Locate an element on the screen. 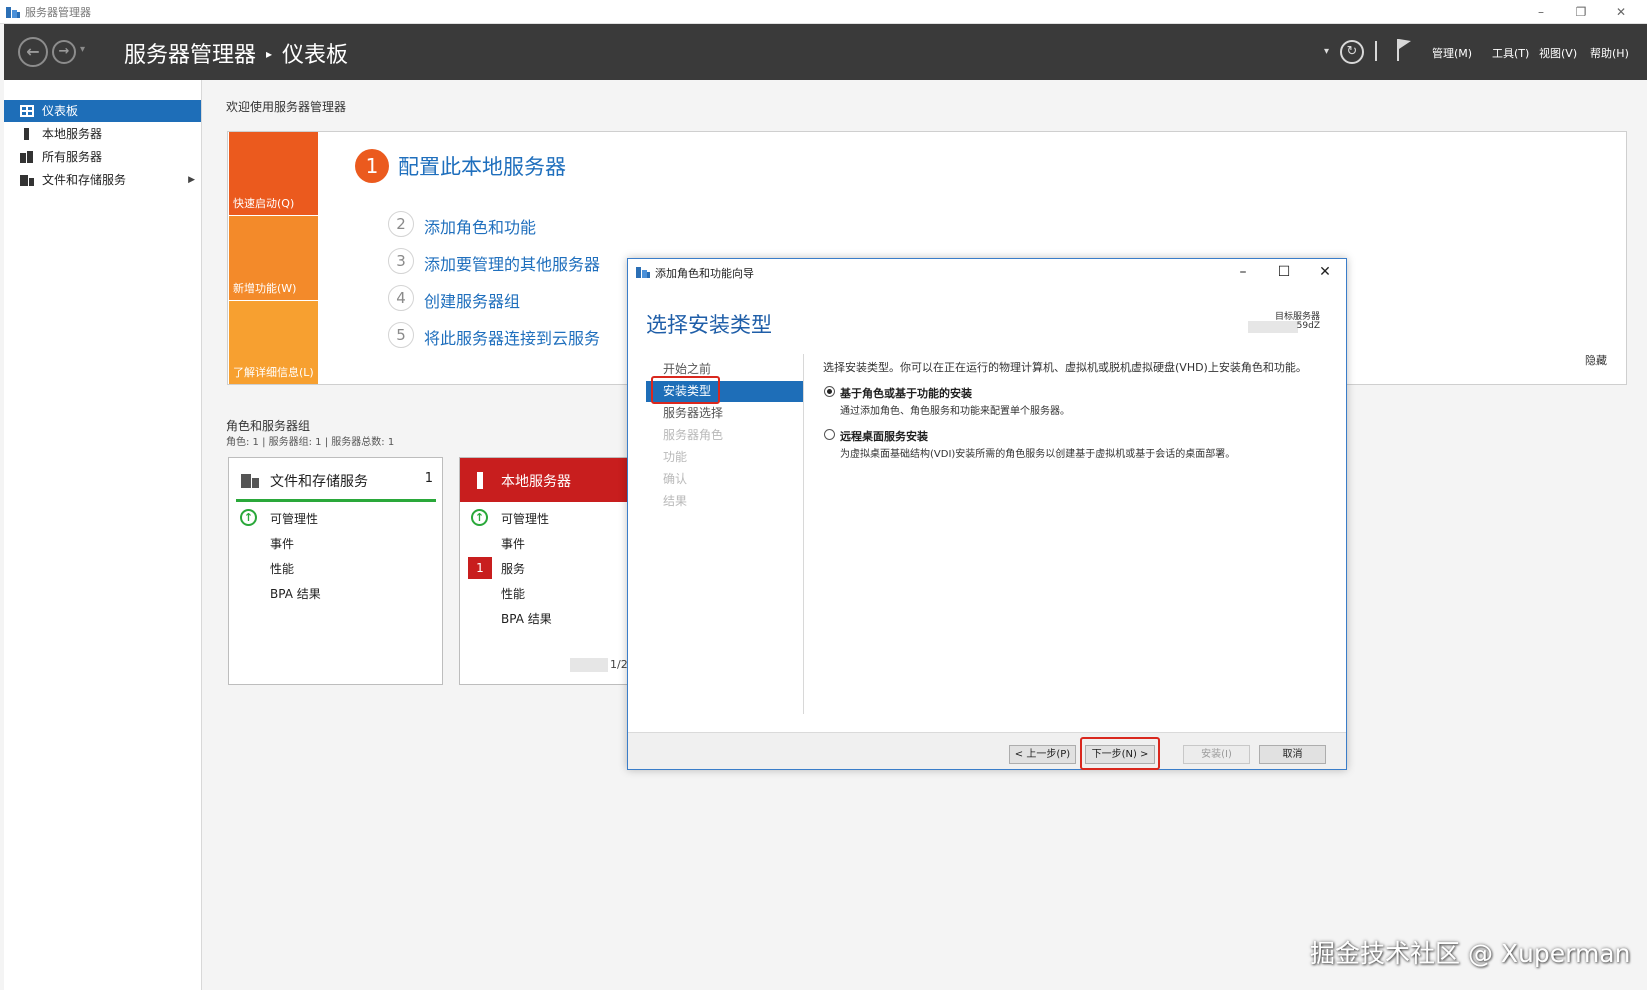  flag-icon is located at coordinates (1404, 50).